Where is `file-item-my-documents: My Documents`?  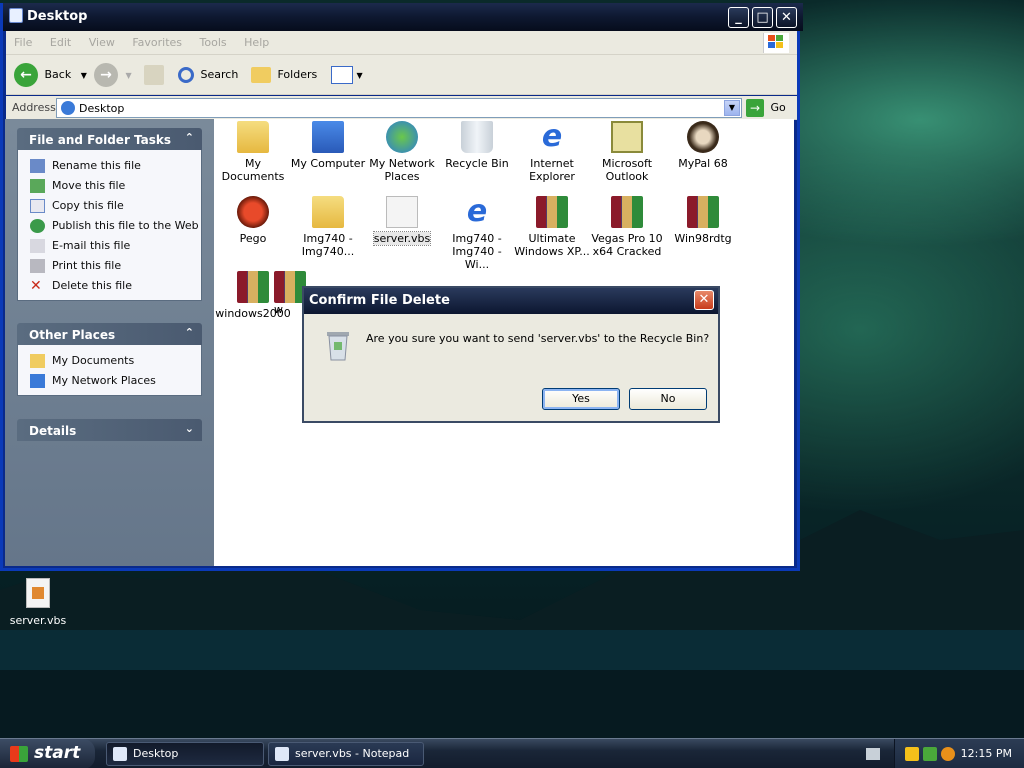 file-item-my-documents: My Documents is located at coordinates (253, 152).